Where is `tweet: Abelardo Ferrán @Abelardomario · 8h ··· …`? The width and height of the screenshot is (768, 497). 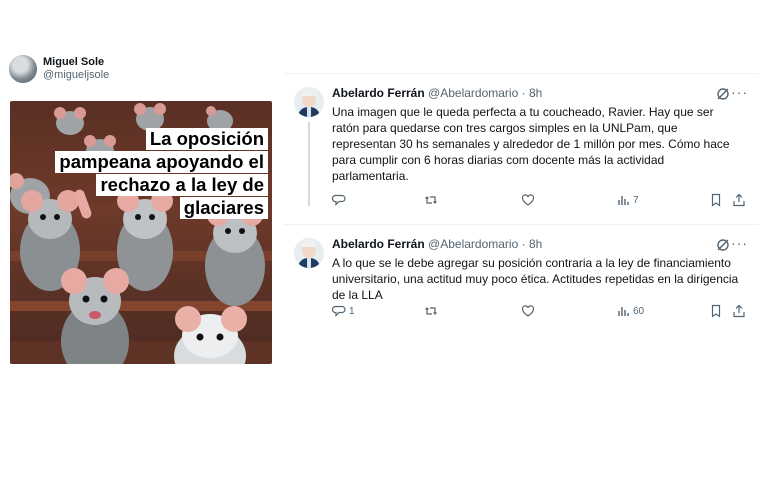 tweet: Abelardo Ferrán @Abelardomario · 8h ··· … is located at coordinates (521, 280).